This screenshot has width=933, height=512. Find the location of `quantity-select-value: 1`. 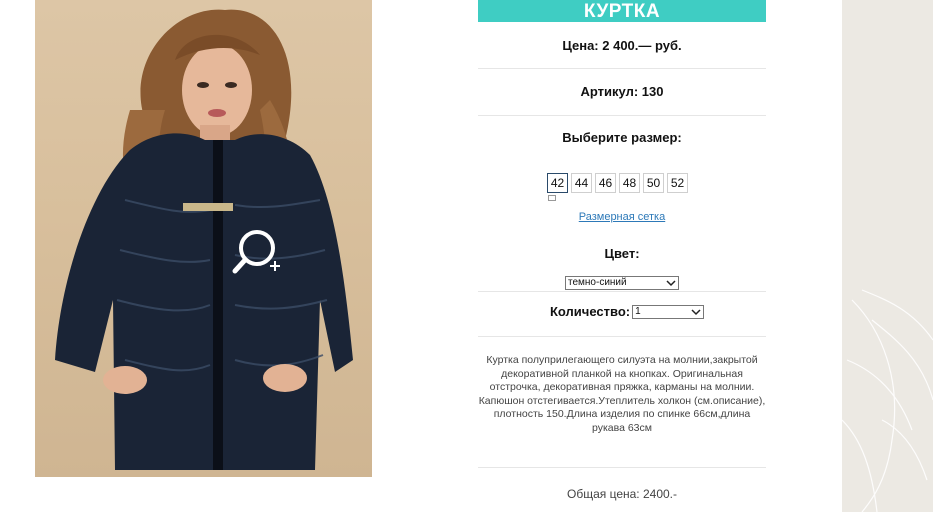

quantity-select-value: 1 is located at coordinates (638, 311).